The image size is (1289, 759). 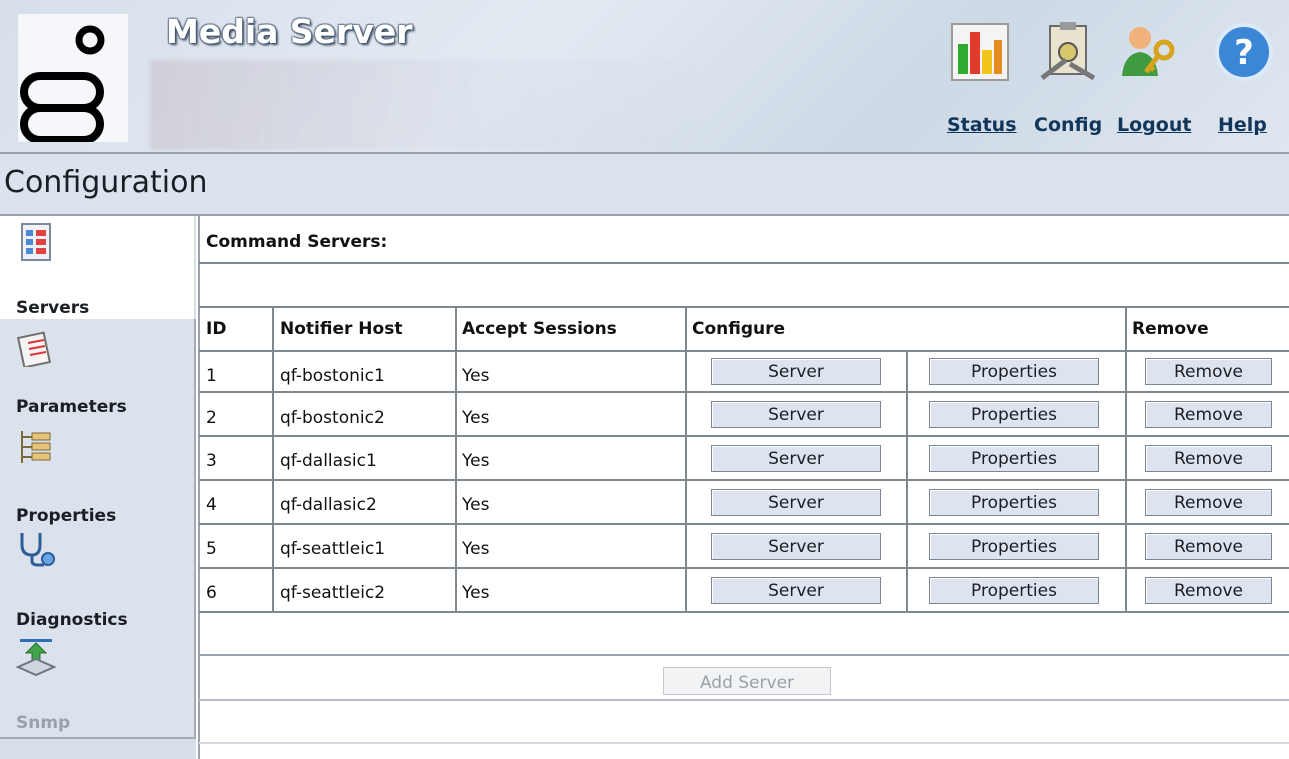 I want to click on row-notifier-host: qf-seattleic1, so click(x=333, y=549).